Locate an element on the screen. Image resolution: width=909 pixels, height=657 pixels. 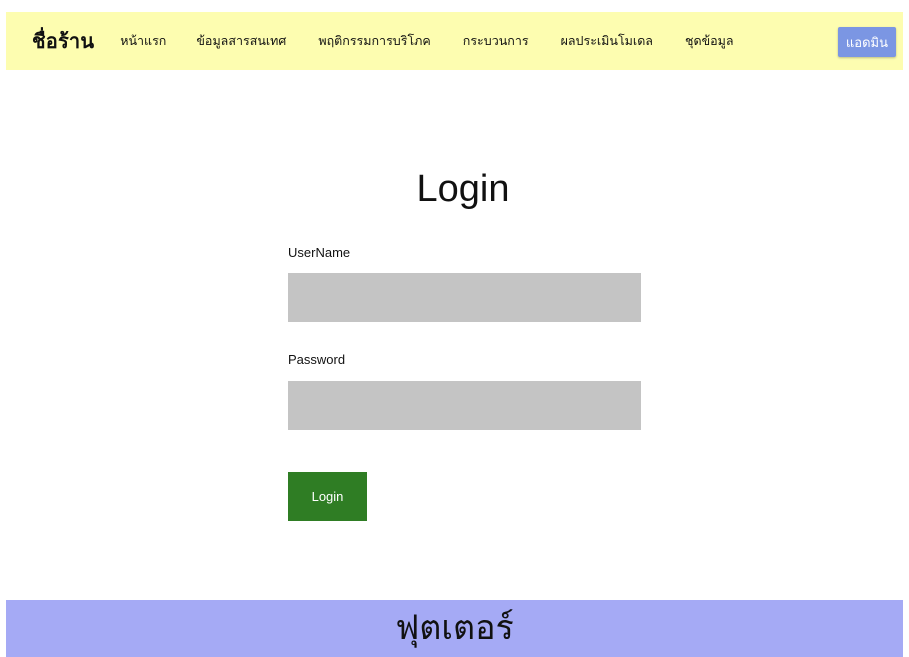
footer-text: ฟุตเตอร์ is located at coordinates (454, 628).